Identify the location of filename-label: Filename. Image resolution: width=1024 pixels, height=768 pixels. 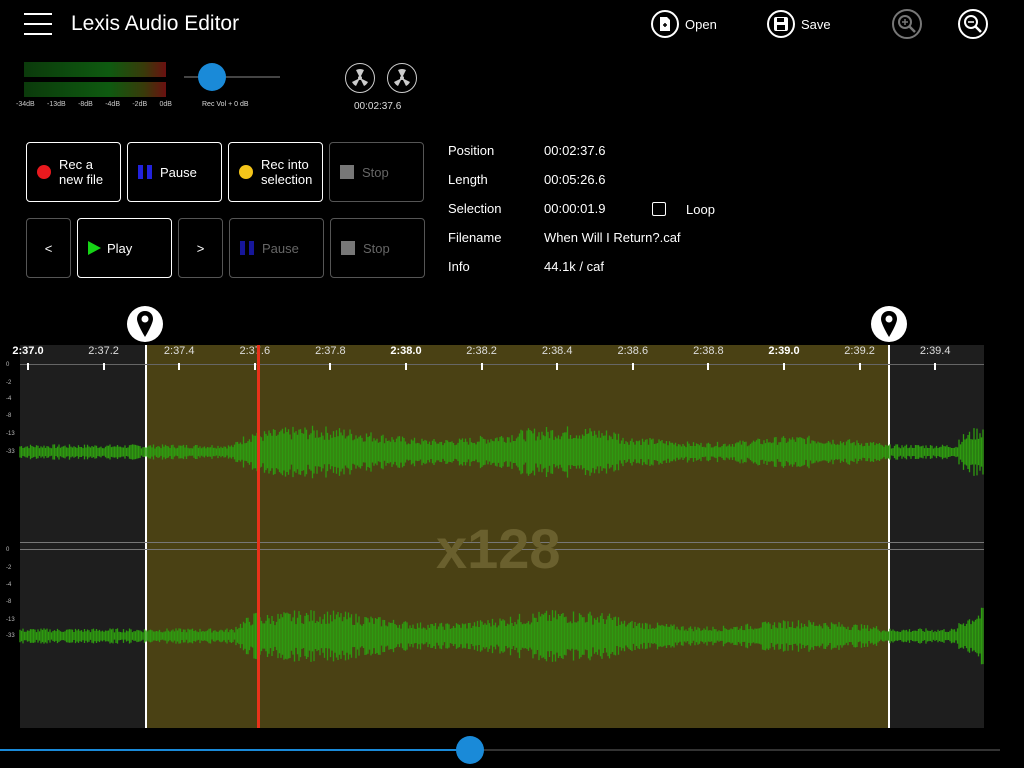
(475, 237).